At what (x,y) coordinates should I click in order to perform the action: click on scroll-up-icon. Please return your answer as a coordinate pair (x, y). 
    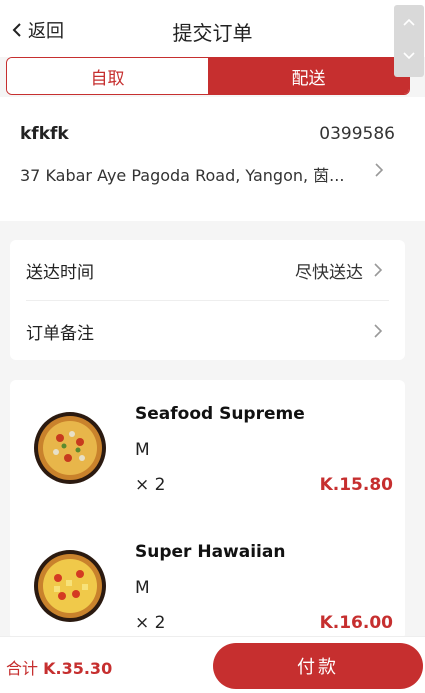
    Looking at the image, I should click on (409, 22).